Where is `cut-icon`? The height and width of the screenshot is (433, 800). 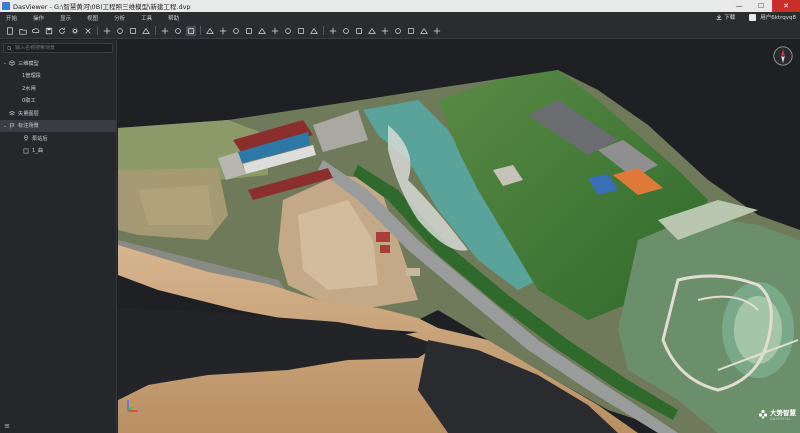 cut-icon is located at coordinates (411, 31).